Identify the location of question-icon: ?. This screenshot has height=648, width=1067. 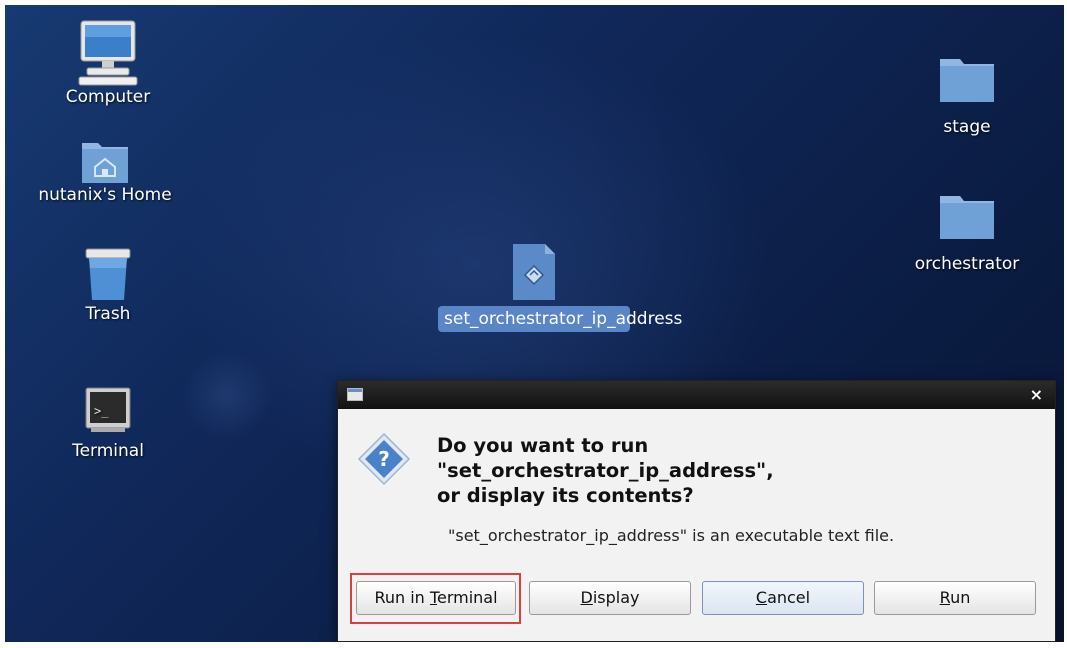
(384, 459).